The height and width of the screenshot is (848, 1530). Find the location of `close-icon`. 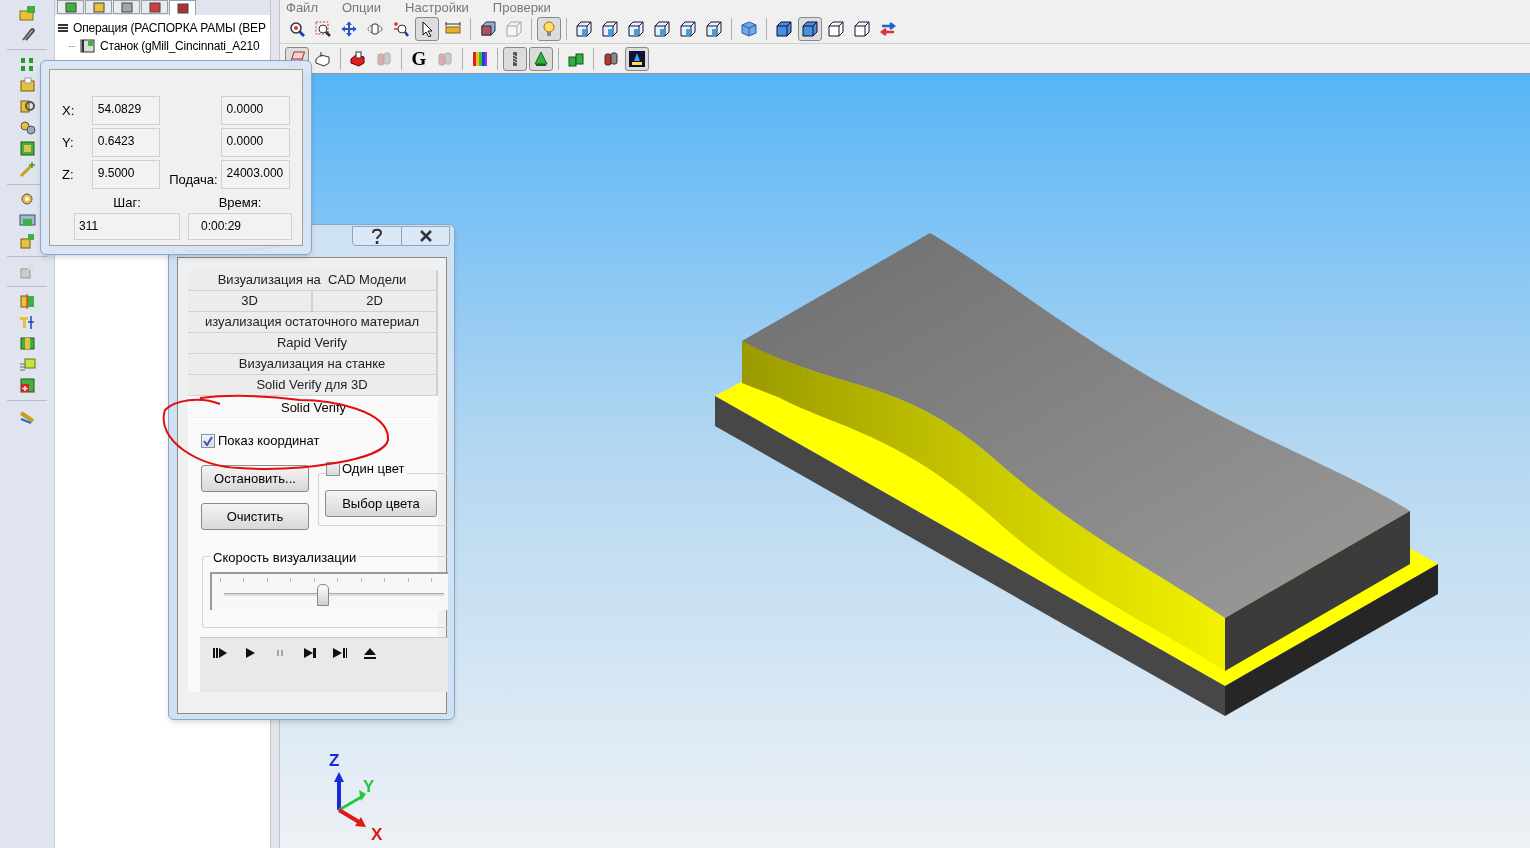

close-icon is located at coordinates (425, 236).